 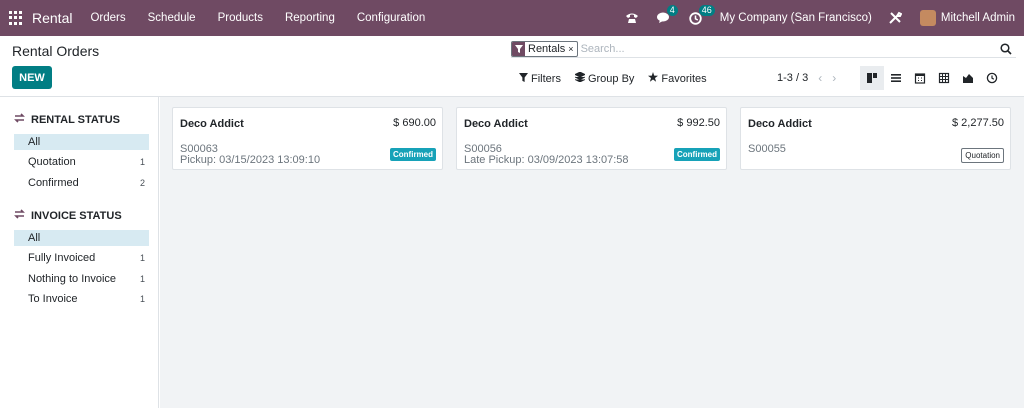 What do you see at coordinates (547, 48) in the screenshot?
I see `facet-label: Rentals` at bounding box center [547, 48].